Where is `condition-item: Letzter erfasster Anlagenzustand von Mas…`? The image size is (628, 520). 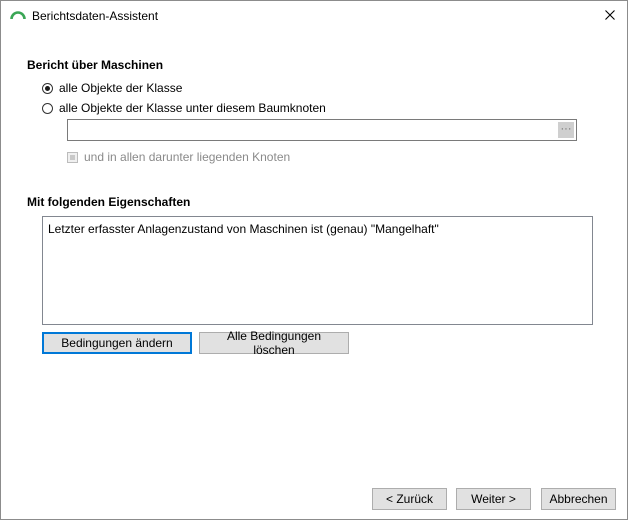
condition-item: Letzter erfasster Anlagenzustand von Mas… is located at coordinates (317, 229).